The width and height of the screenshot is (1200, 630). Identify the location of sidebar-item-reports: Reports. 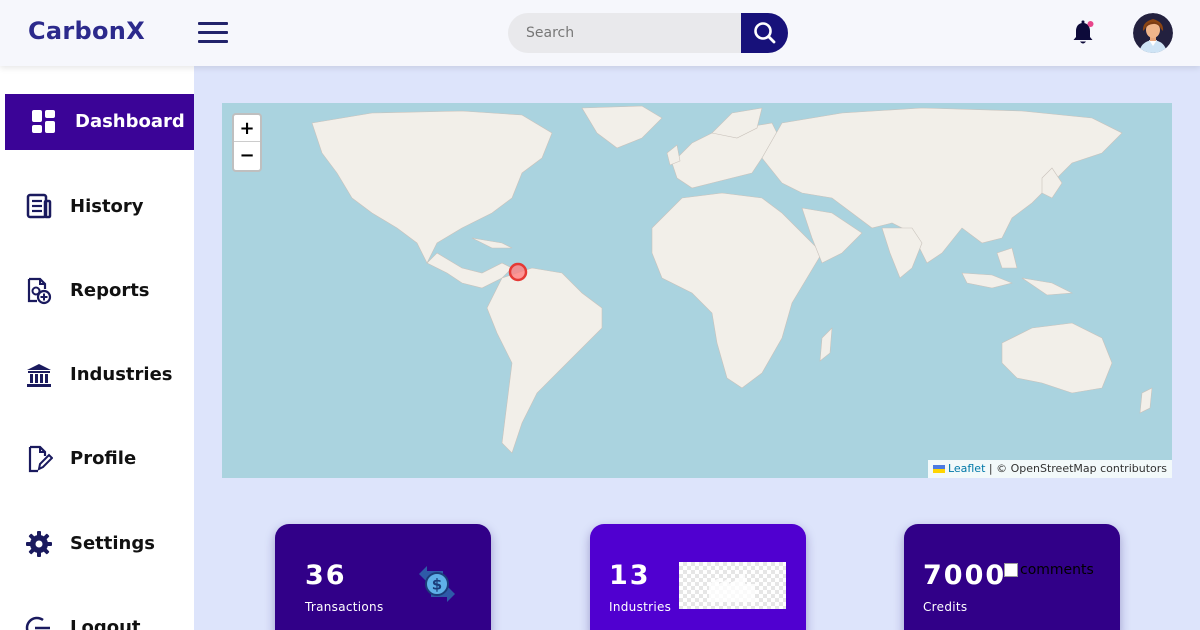
(99, 291).